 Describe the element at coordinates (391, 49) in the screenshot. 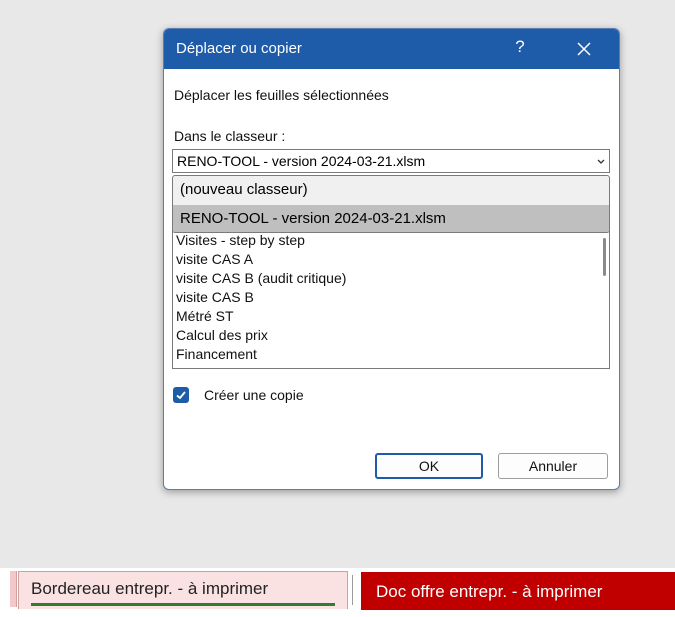

I see `dialog-titlebar: Déplacer ou copier ?` at that location.